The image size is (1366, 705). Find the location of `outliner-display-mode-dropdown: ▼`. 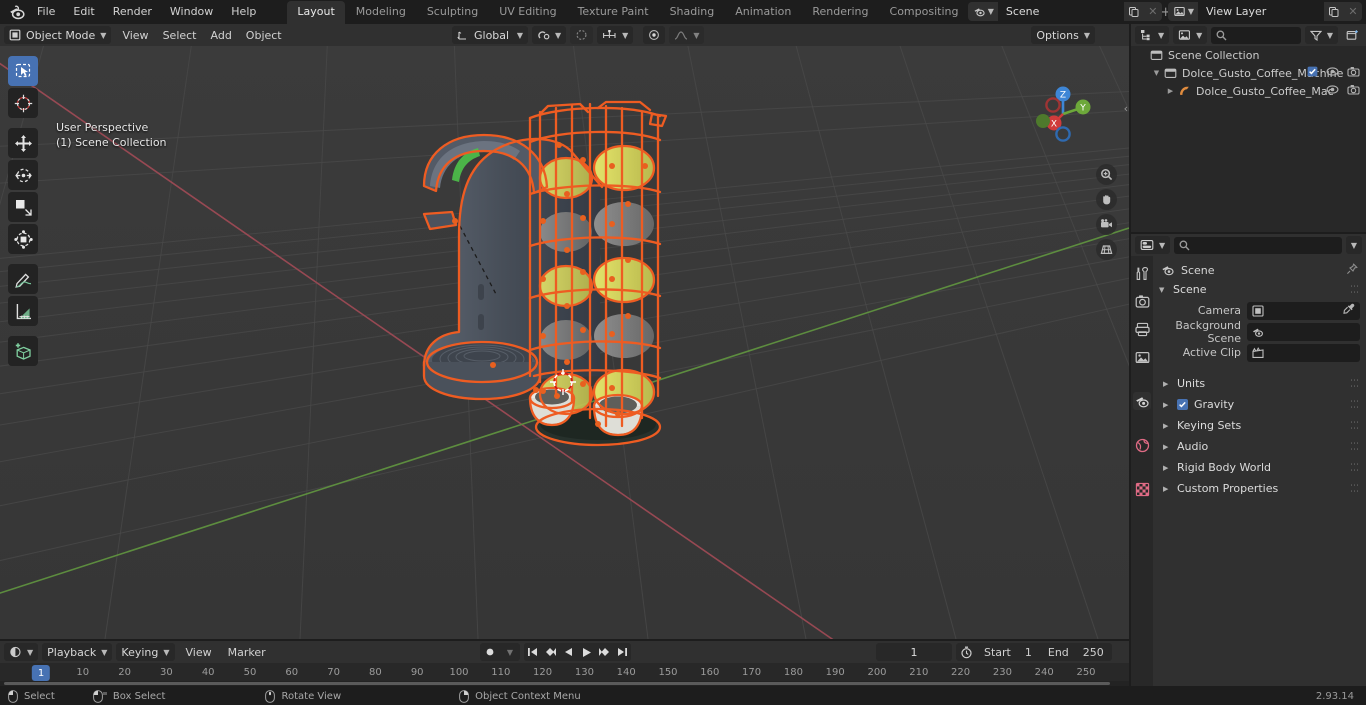

outliner-display-mode-dropdown: ▼ is located at coordinates (1190, 35).